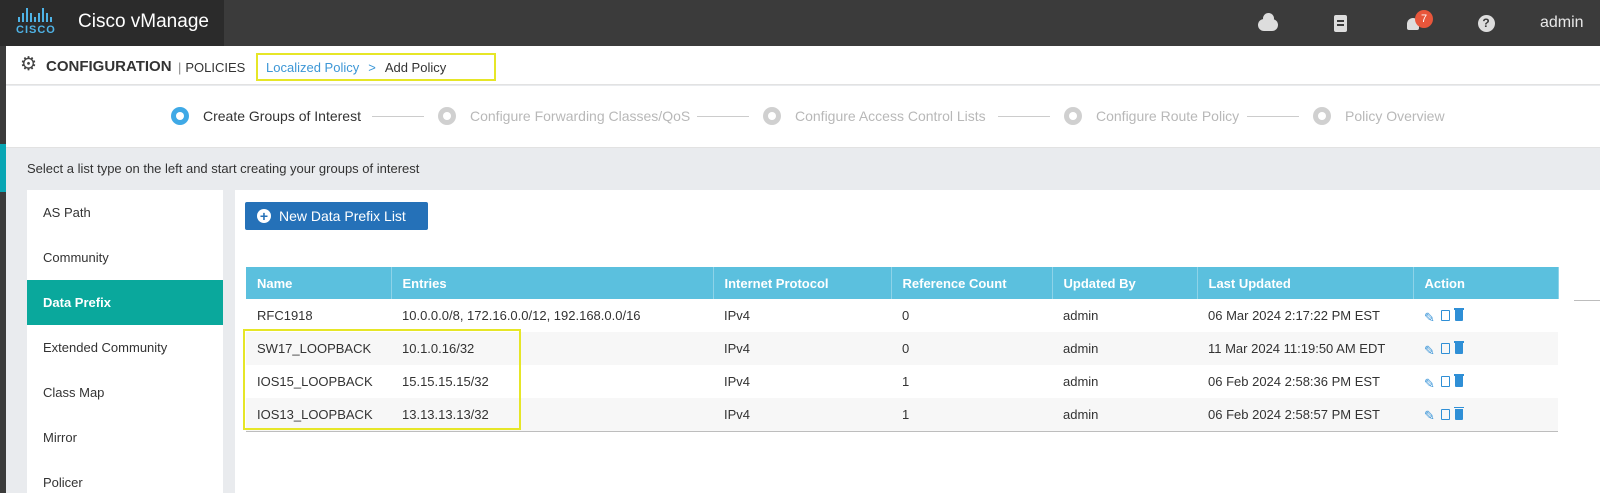 Image resolution: width=1600 pixels, height=493 pixels. What do you see at coordinates (580, 116) in the screenshot?
I see `step-label: Configure Forwarding Classes/QoS` at bounding box center [580, 116].